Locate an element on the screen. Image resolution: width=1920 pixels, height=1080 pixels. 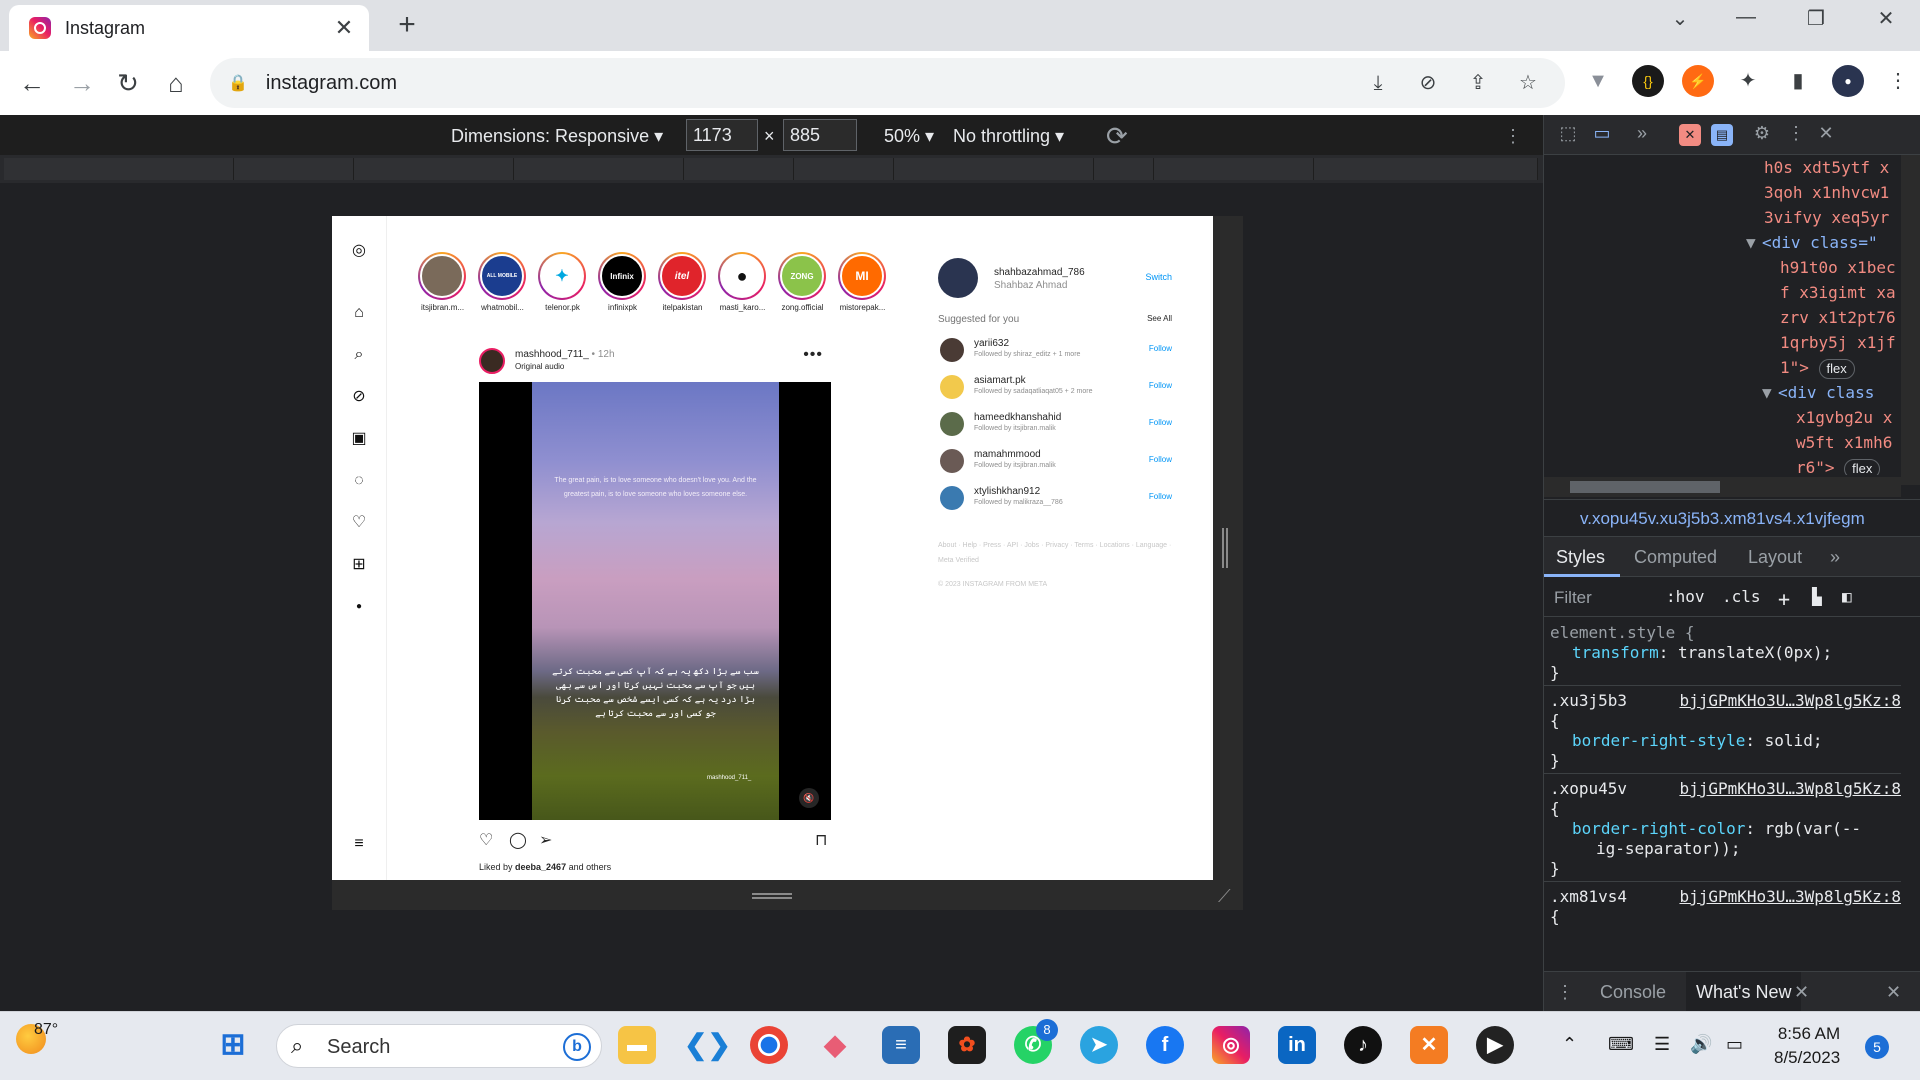
tab-more: » is located at coordinates (1835, 557).